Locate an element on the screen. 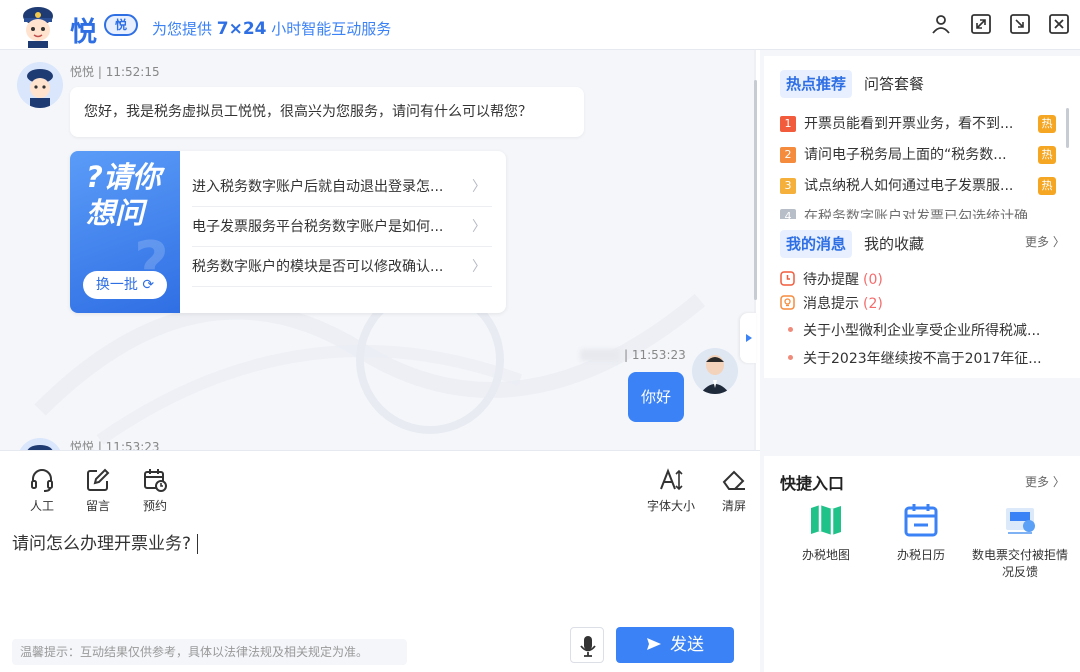 The width and height of the screenshot is (1080, 672). close-icon is located at coordinates (1059, 24).